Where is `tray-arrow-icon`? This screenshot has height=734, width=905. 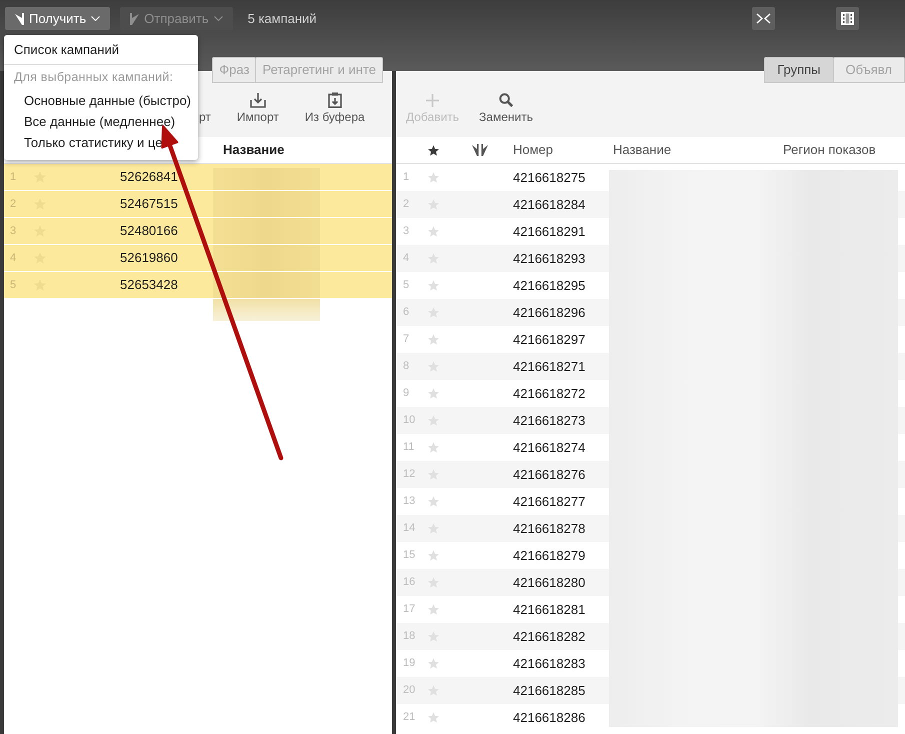
tray-arrow-icon is located at coordinates (258, 100).